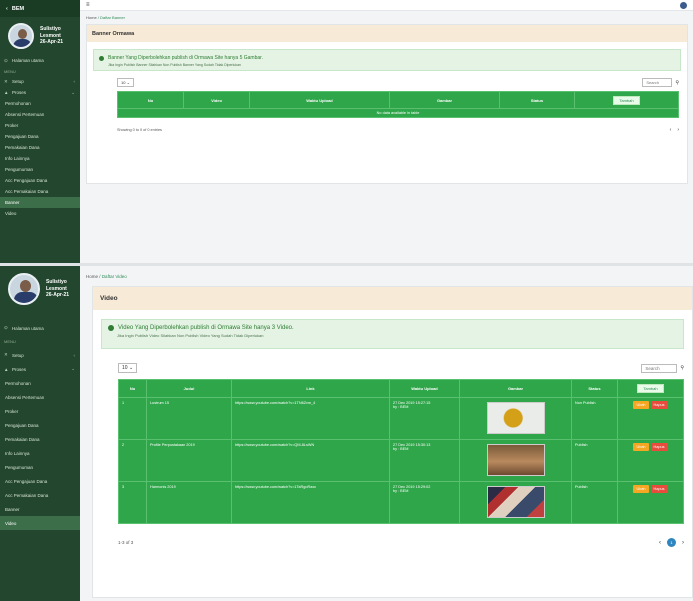 Image resolution: width=693 pixels, height=601 pixels. What do you see at coordinates (40, 8) in the screenshot?
I see `brand: ‹ BEM` at bounding box center [40, 8].